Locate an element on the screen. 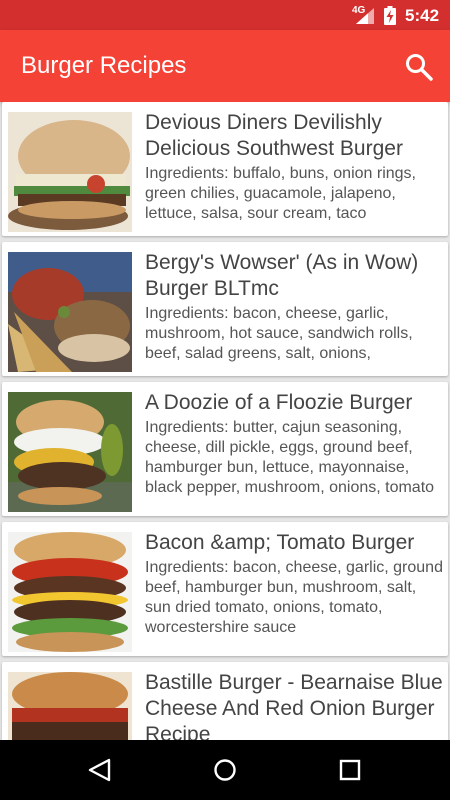  status-bar: 4G 5:42 is located at coordinates (225, 15).